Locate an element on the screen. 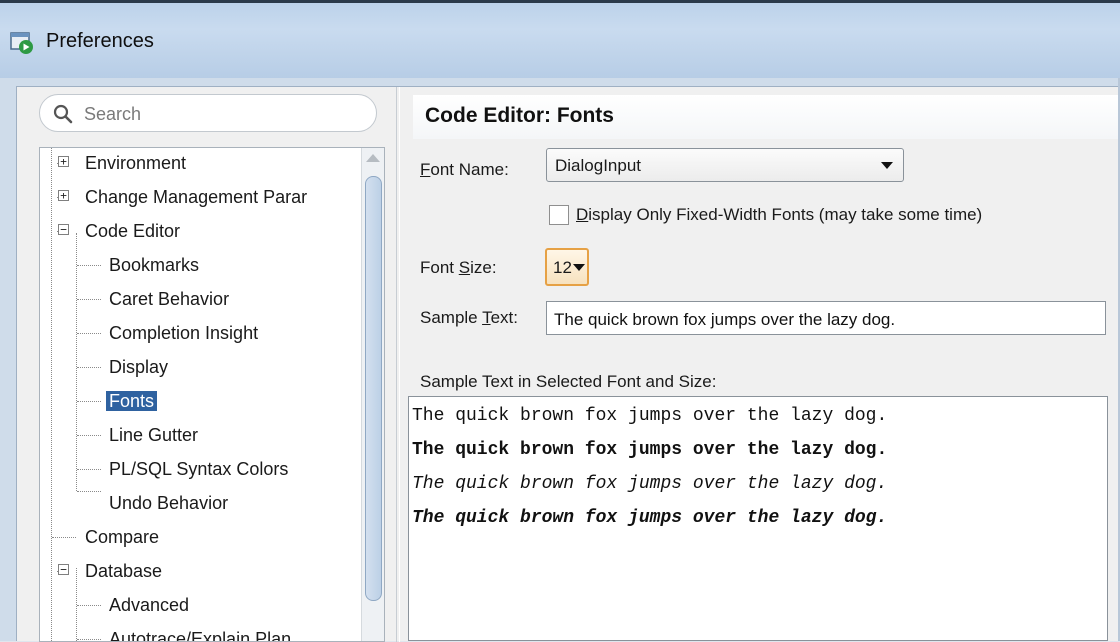  tree-item-autotrace-explain-plan: Autotrace/Explain Plan is located at coordinates (200, 633).